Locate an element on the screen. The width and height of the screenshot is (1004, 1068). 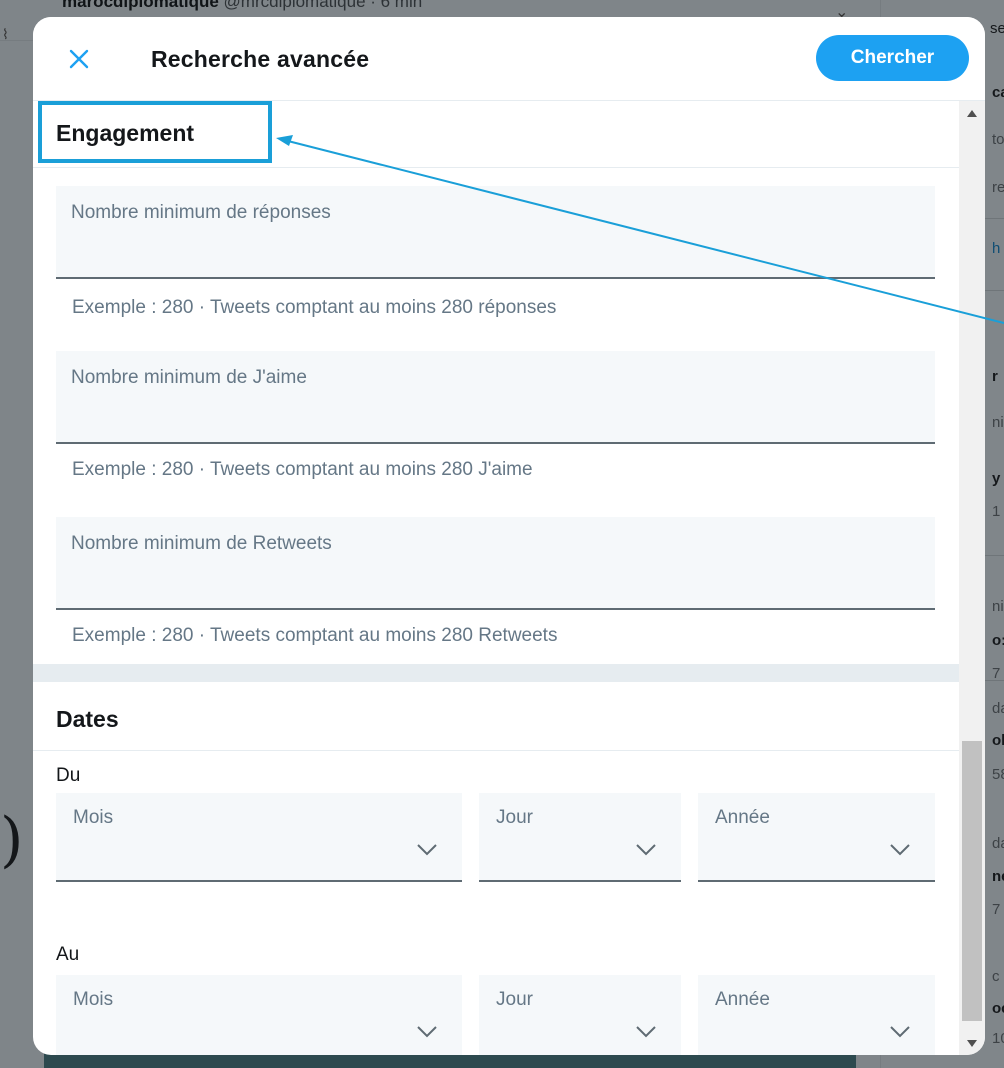
from-date-label: Du is located at coordinates (68, 775).